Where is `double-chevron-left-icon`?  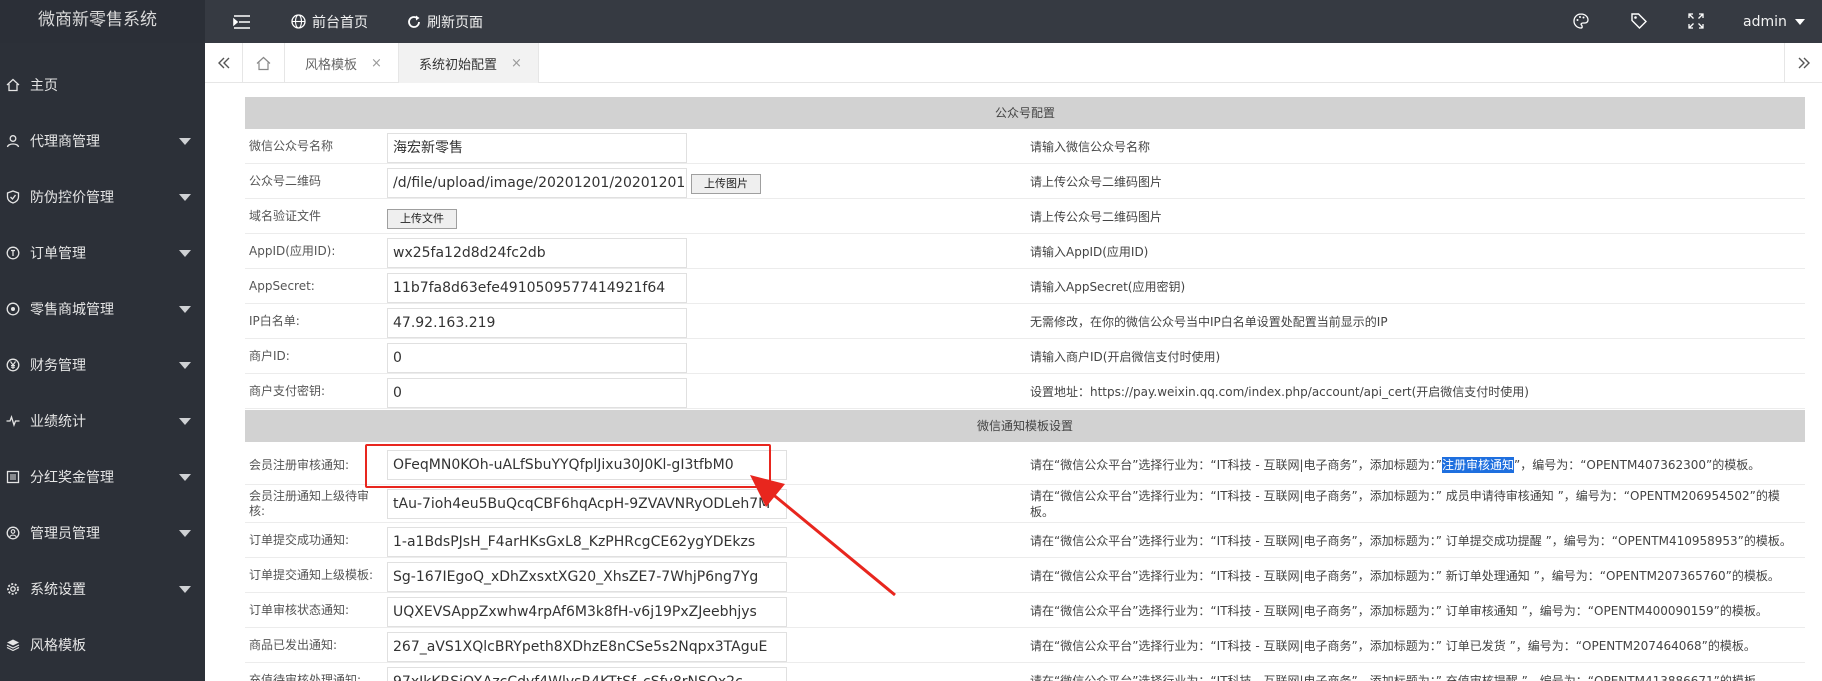 double-chevron-left-icon is located at coordinates (223, 63).